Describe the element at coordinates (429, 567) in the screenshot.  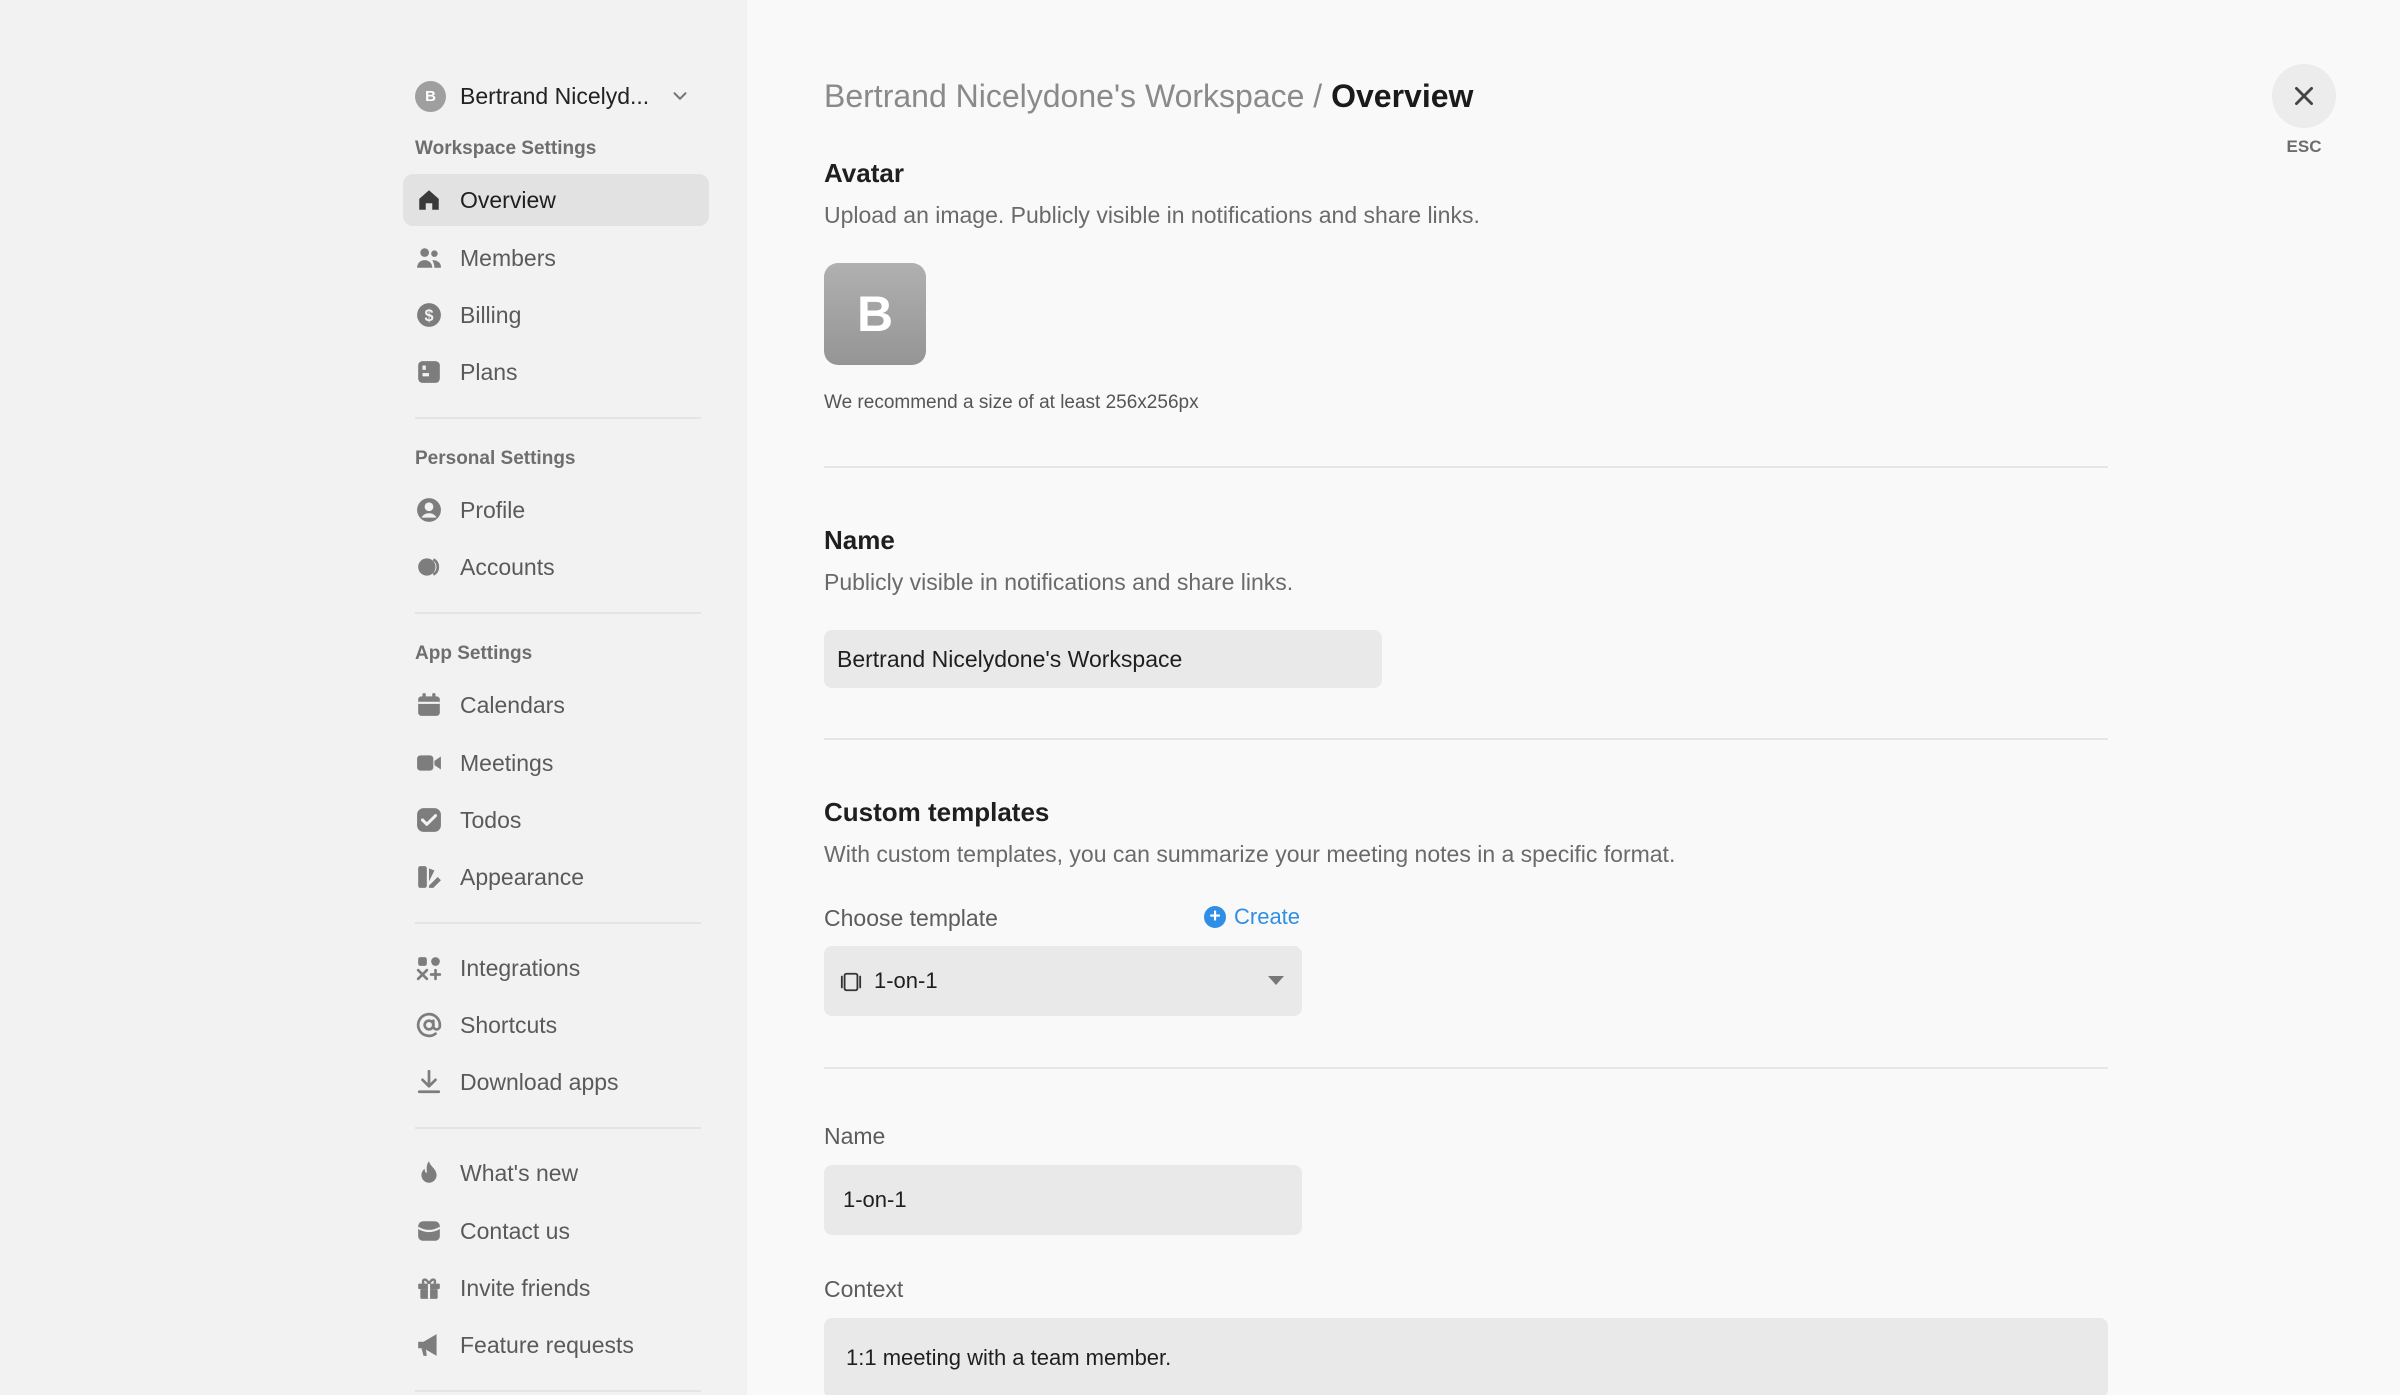
I see `accounts-icon` at that location.